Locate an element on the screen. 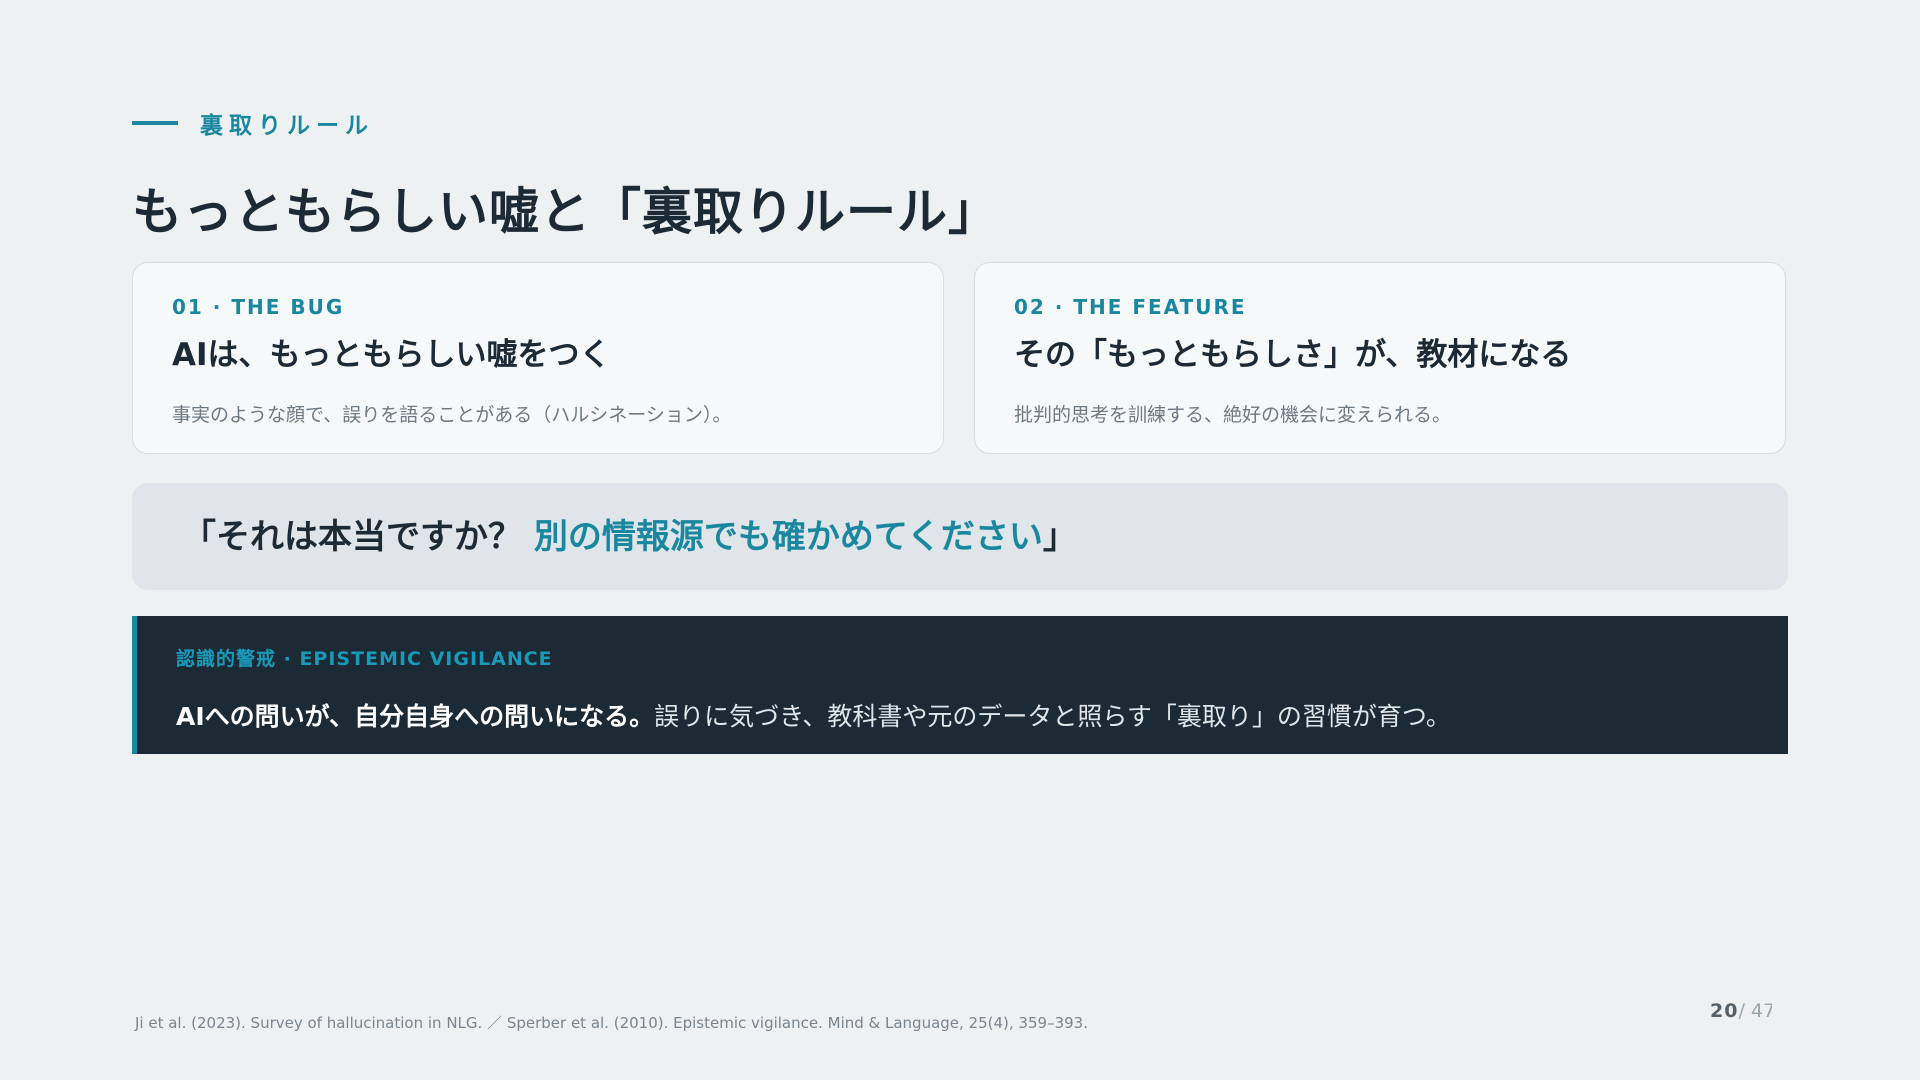 The height and width of the screenshot is (1080, 1920). quote-open: 「それは本当ですか？ is located at coordinates (358, 537).